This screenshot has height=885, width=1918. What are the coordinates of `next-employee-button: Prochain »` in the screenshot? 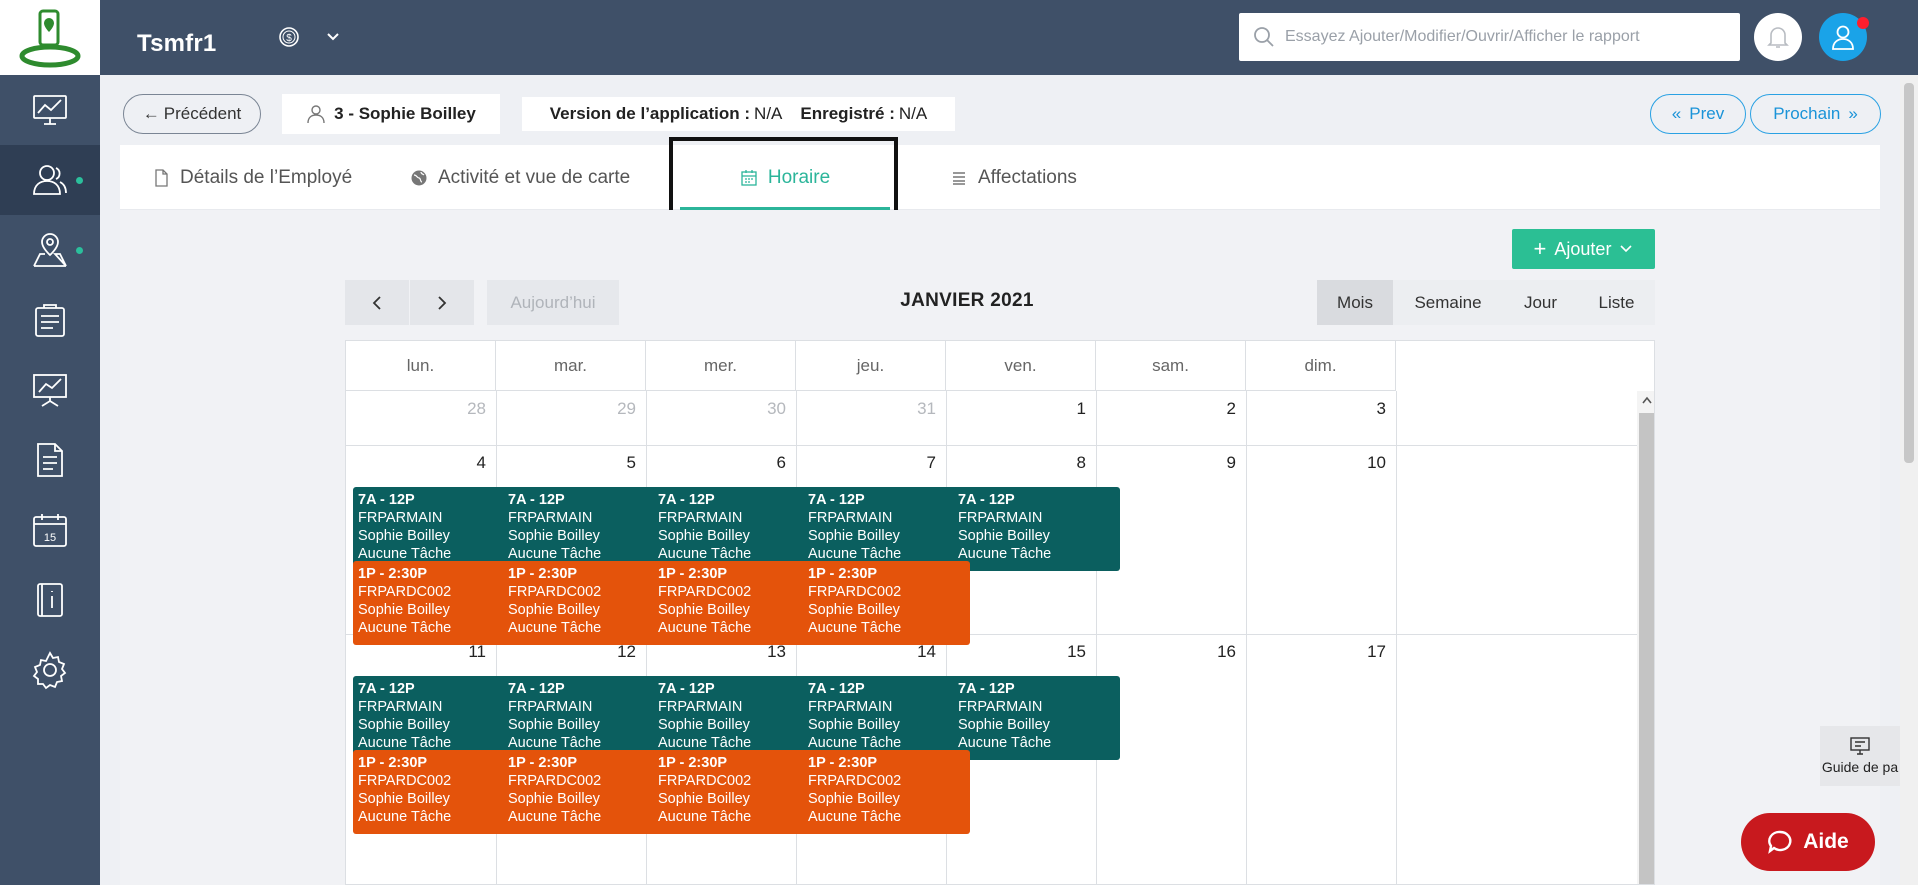 It's located at (1815, 114).